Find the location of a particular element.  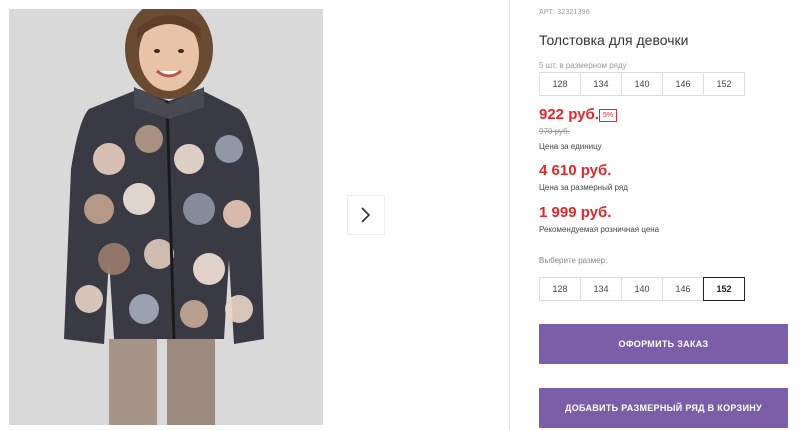

gallery-next-button is located at coordinates (366, 215).